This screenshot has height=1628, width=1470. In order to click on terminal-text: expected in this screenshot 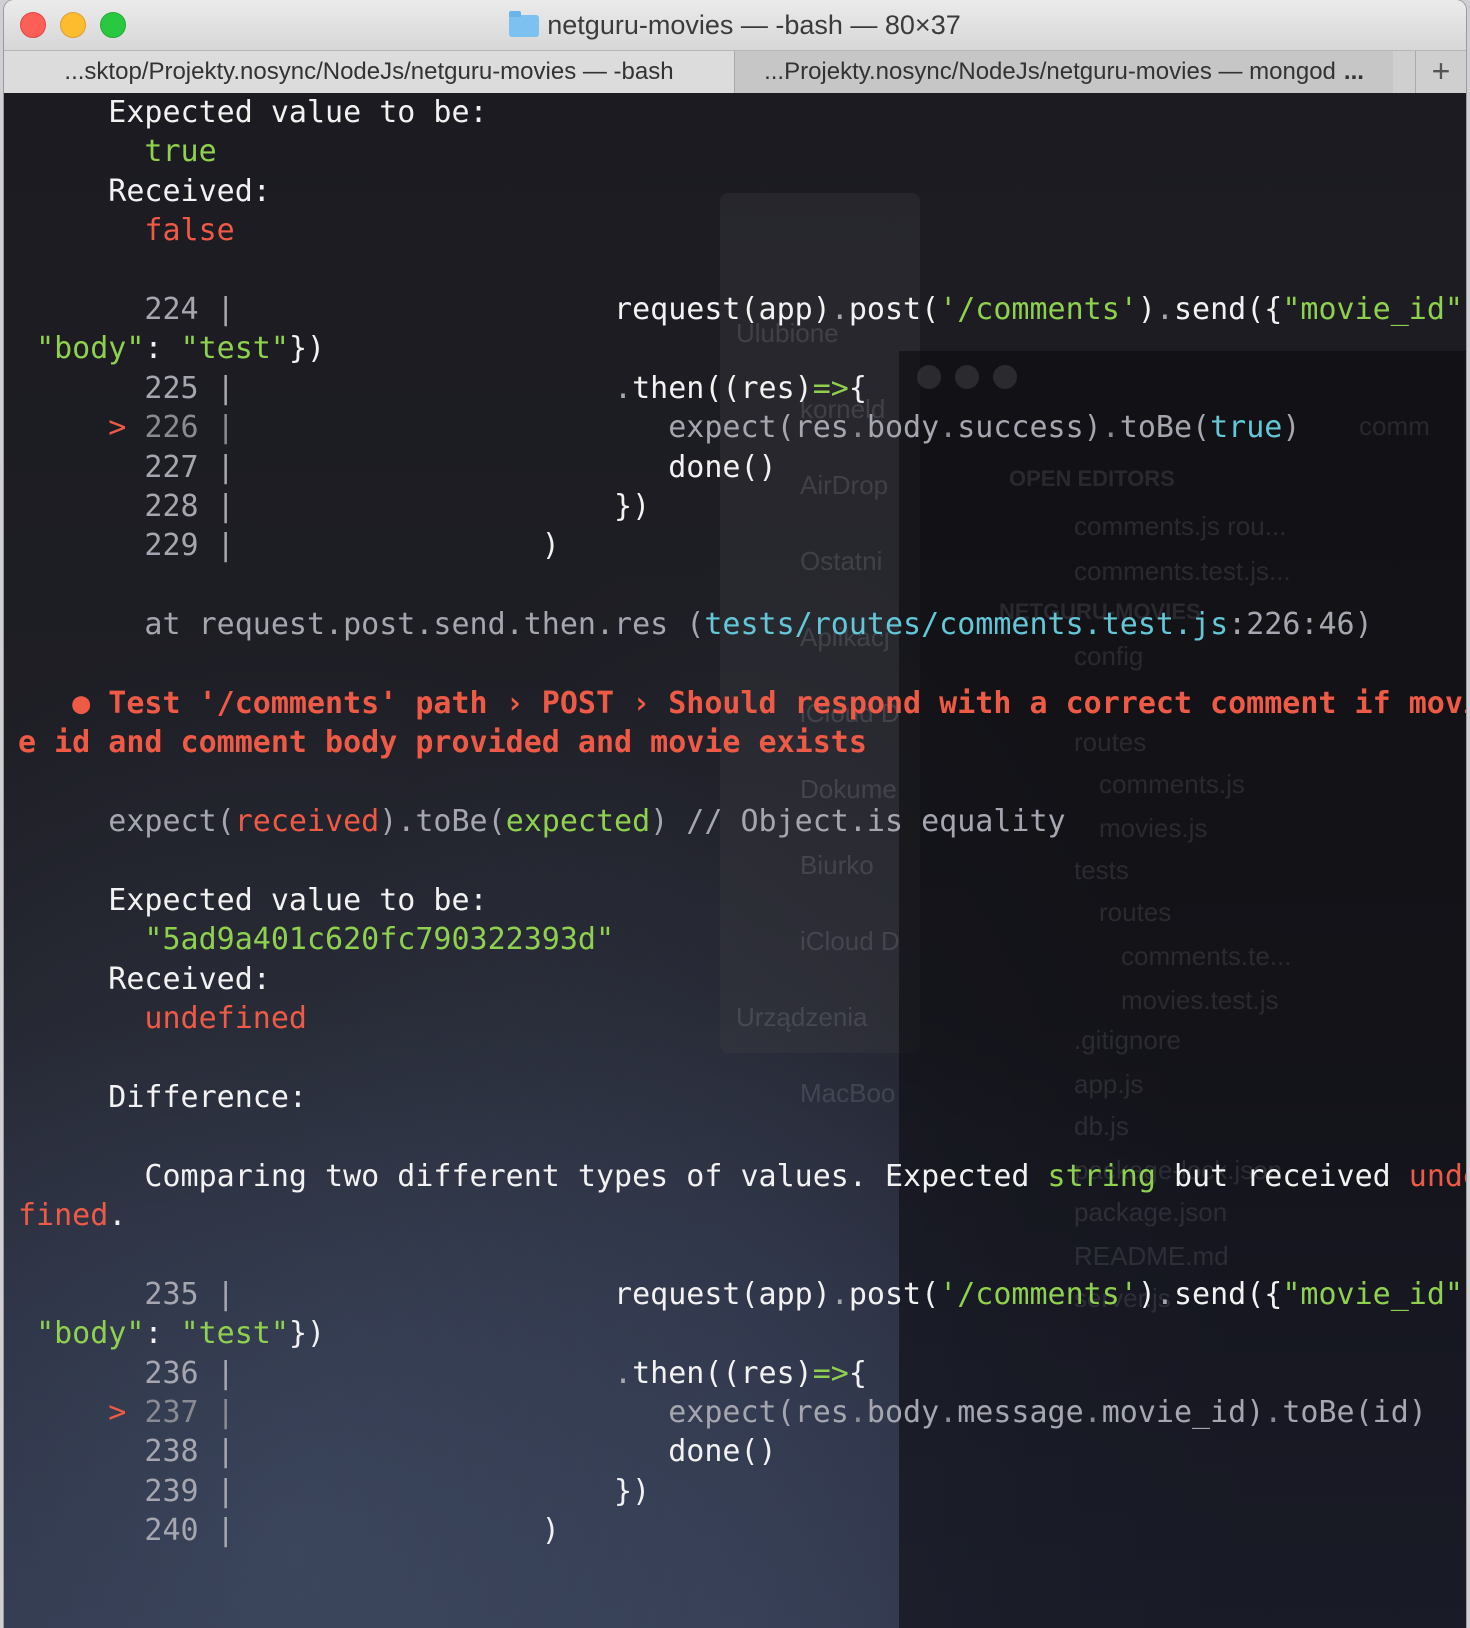, I will do `click(578, 822)`.